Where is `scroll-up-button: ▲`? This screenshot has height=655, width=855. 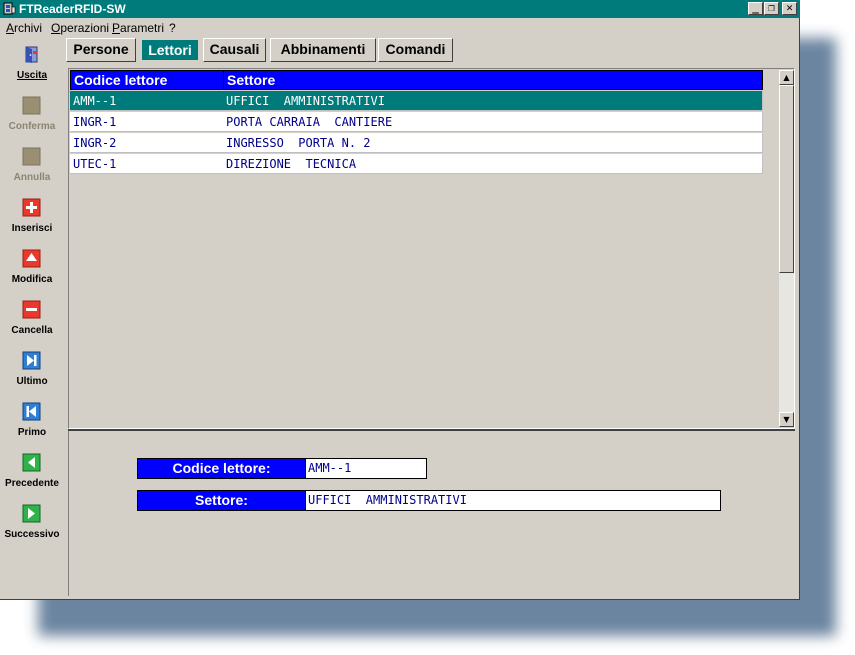
scroll-up-button: ▲ is located at coordinates (786, 77).